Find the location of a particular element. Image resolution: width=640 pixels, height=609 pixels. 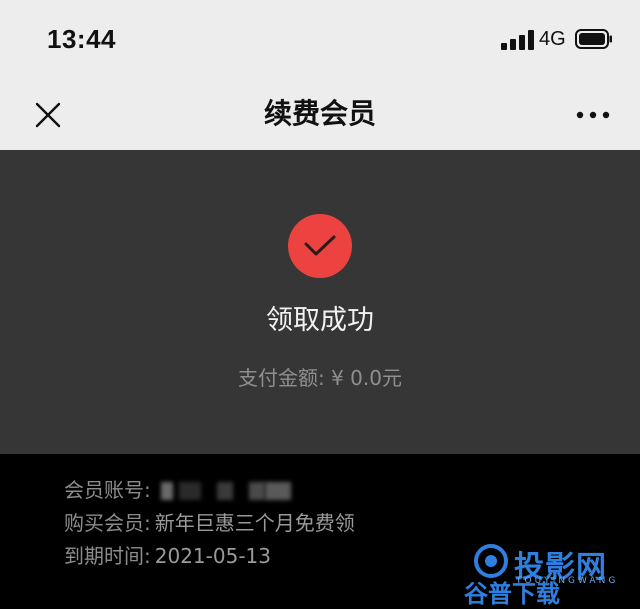

status-bar: 13:44 4G is located at coordinates (320, 39).